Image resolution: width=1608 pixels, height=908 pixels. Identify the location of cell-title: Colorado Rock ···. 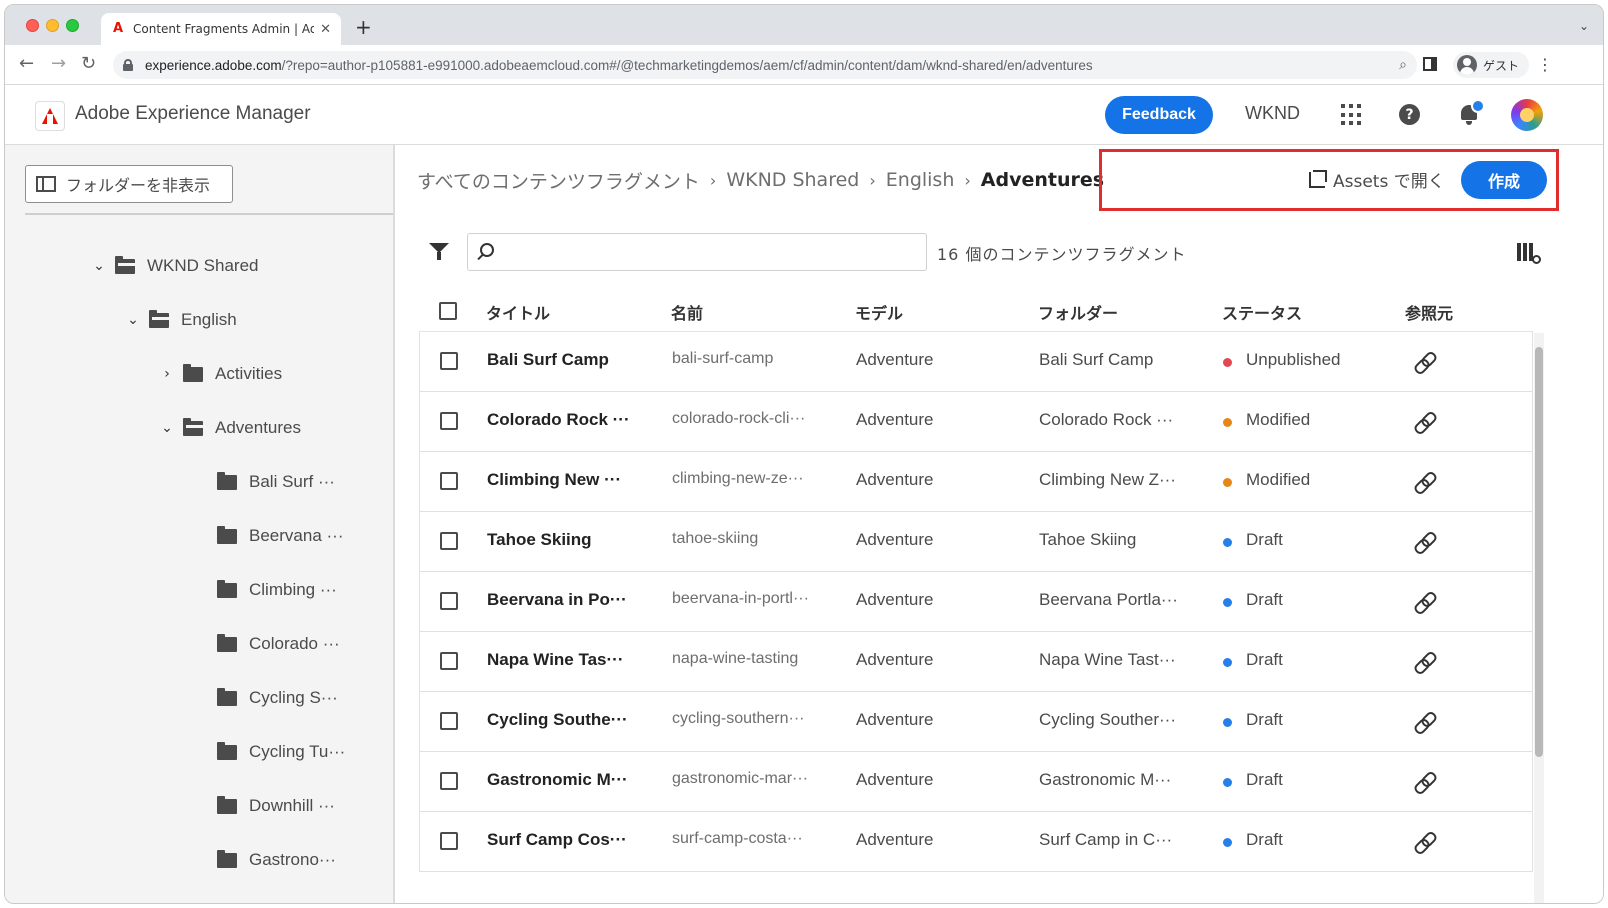
(558, 420).